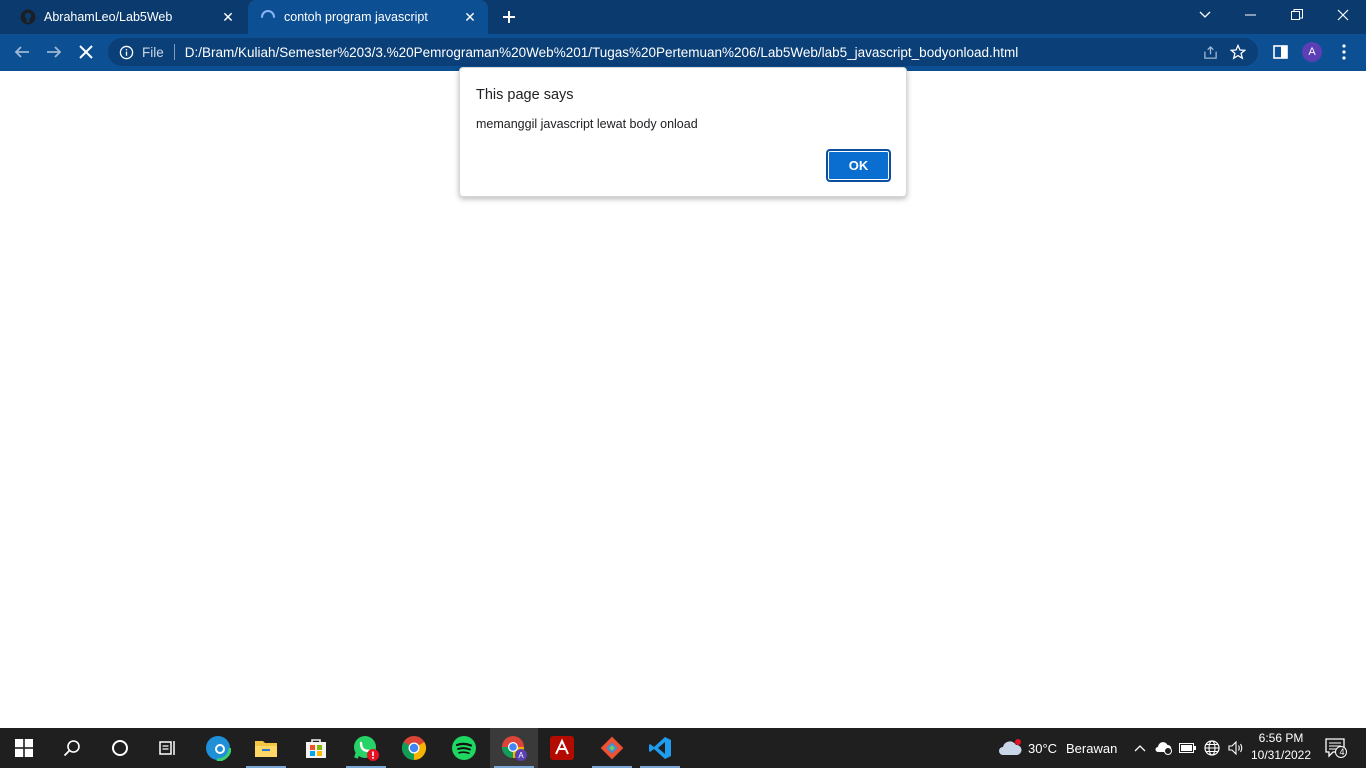  What do you see at coordinates (28, 17) in the screenshot?
I see `github-icon` at bounding box center [28, 17].